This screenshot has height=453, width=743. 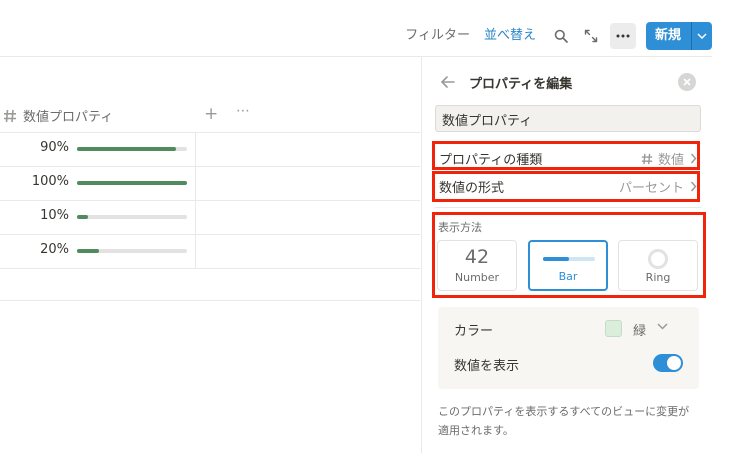 I want to click on percent-value: 90%, so click(x=54, y=147).